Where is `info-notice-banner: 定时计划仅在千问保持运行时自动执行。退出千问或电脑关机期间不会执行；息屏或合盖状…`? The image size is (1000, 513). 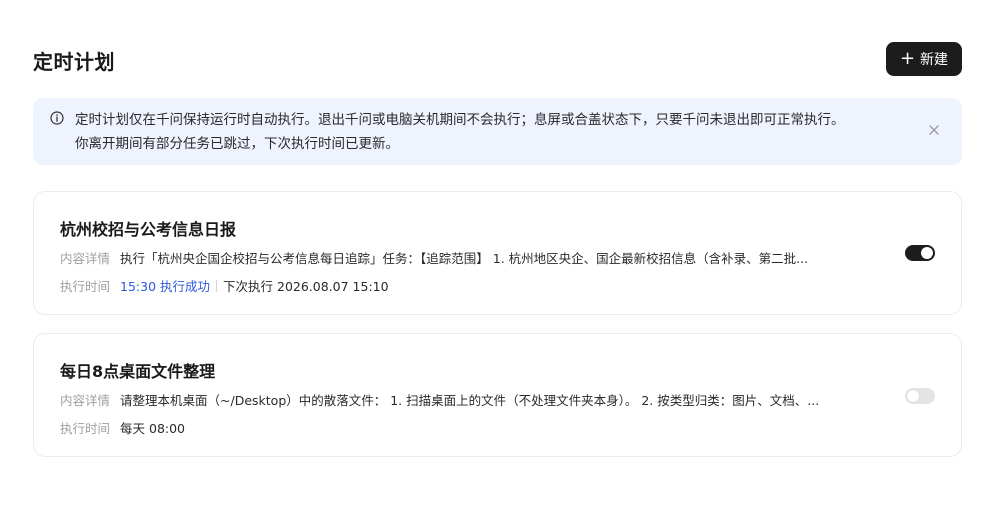
info-notice-banner: 定时计划仅在千问保持运行时自动执行。退出千问或电脑关机期间不会执行；息屏或合盖状… is located at coordinates (497, 131).